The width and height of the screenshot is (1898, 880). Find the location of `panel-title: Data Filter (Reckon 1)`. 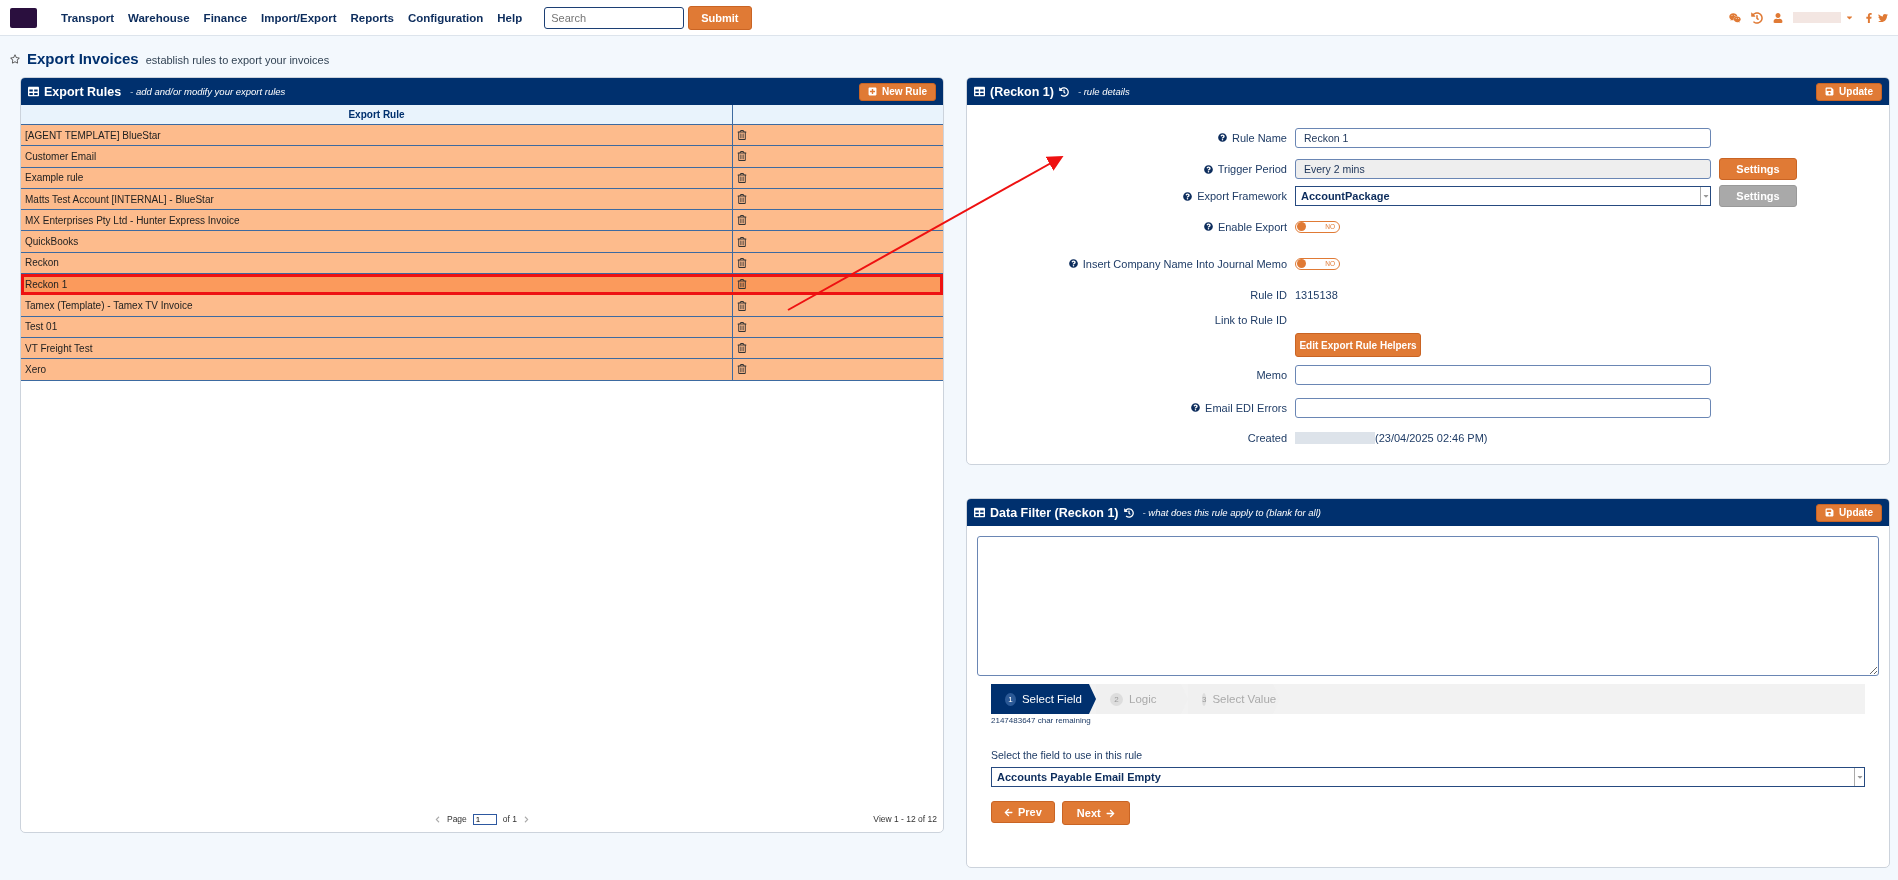

panel-title: Data Filter (Reckon 1) is located at coordinates (1054, 512).